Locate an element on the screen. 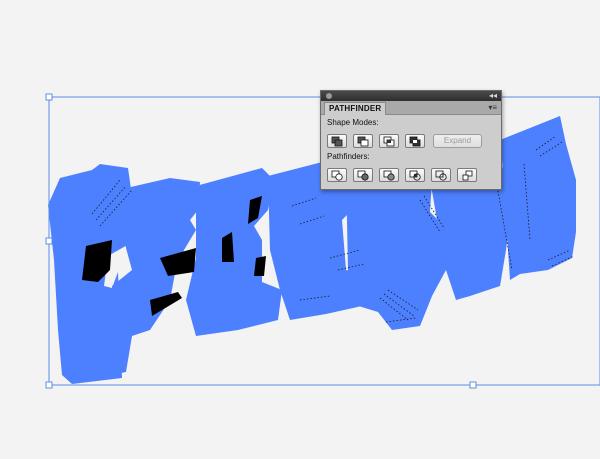 Image resolution: width=600 pixels, height=459 pixels. merge-button is located at coordinates (389, 175).